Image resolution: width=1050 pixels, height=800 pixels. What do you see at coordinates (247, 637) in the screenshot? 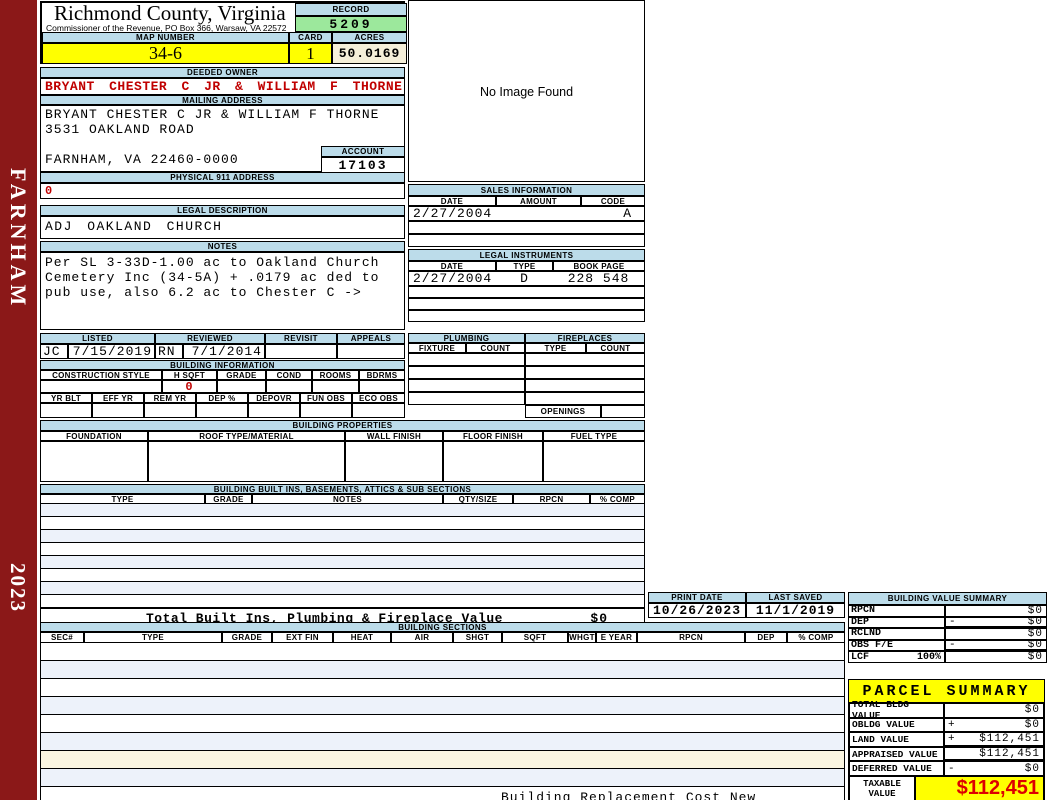
I see `sec-grade-label: GRADE` at bounding box center [247, 637].